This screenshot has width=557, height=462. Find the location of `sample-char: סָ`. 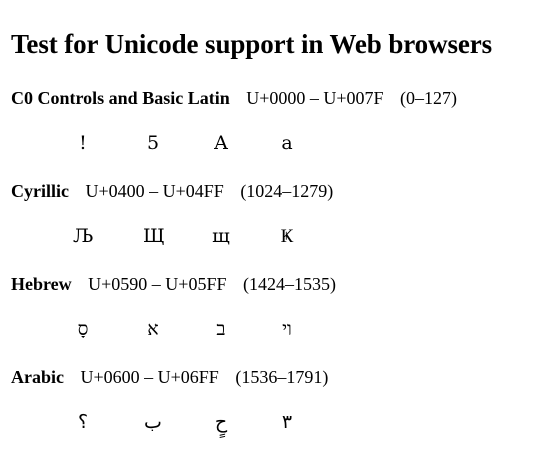

sample-char: סָ is located at coordinates (83, 329).